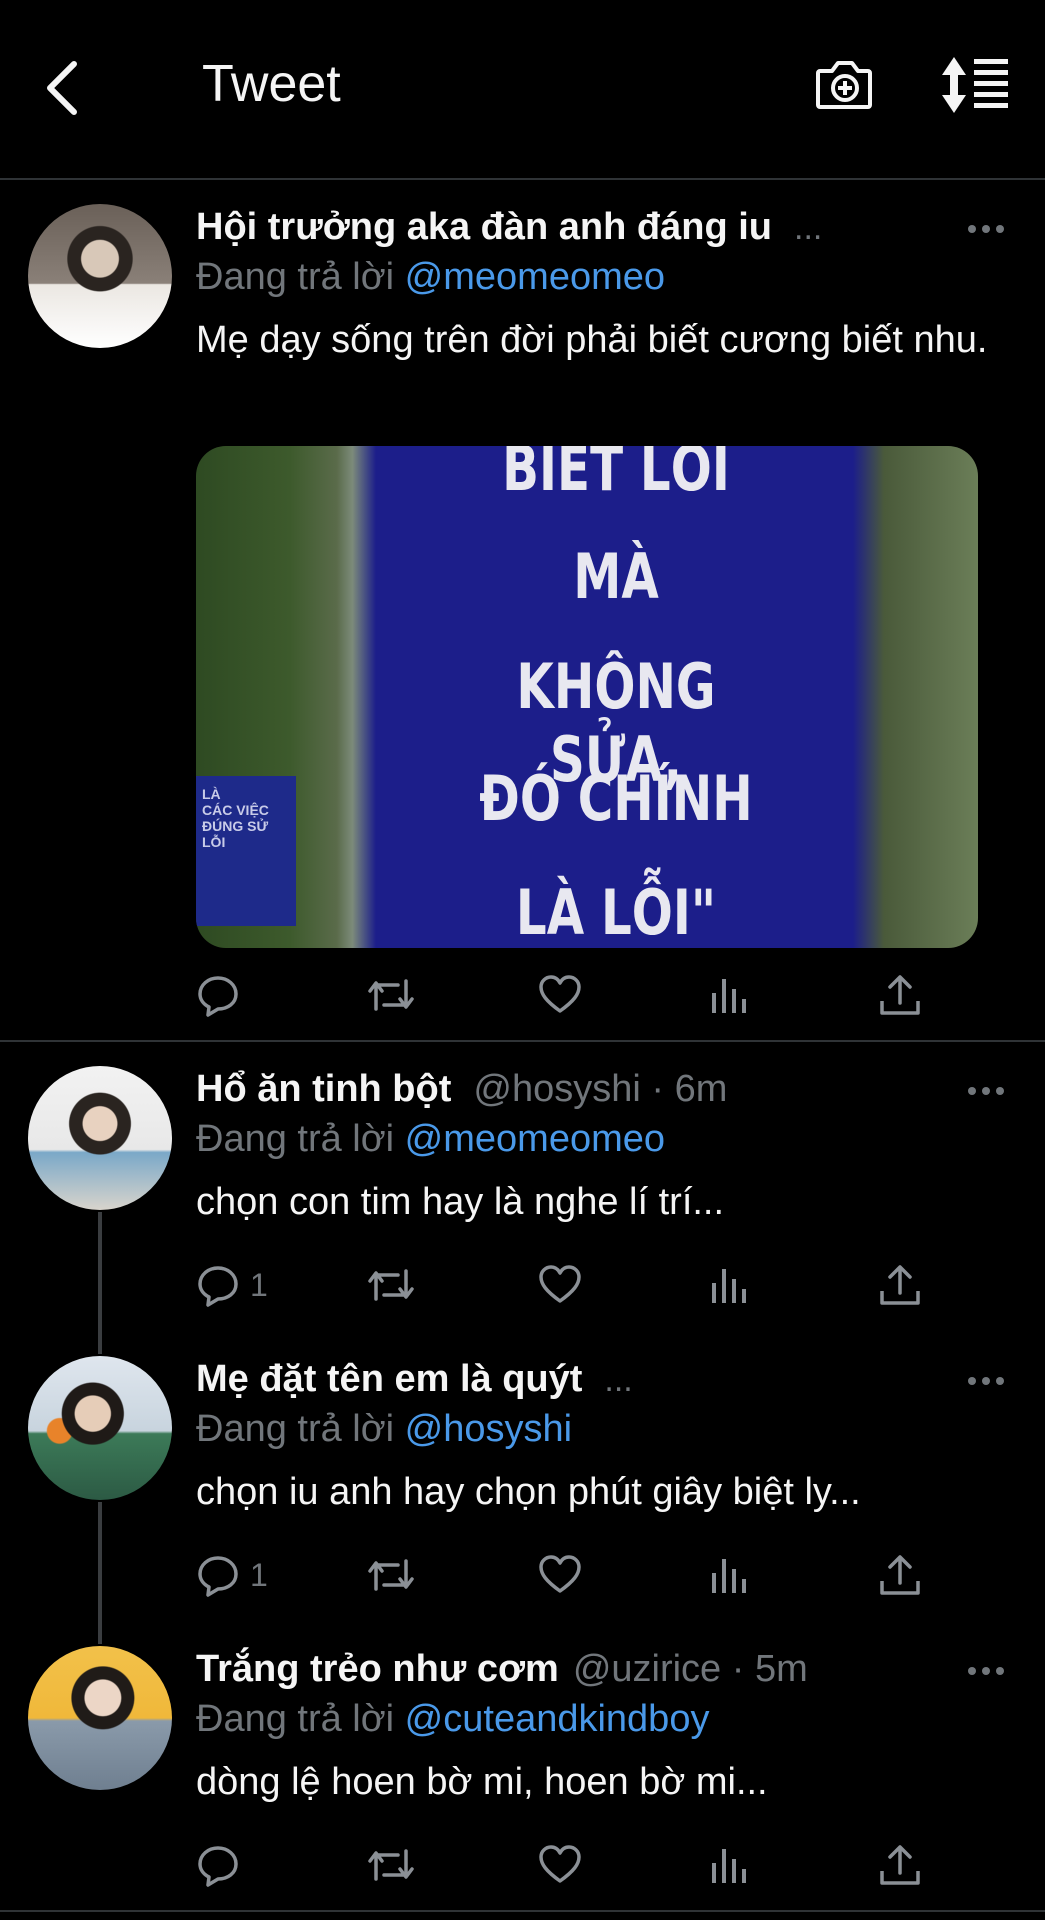 Image resolution: width=1045 pixels, height=1920 pixels. I want to click on author-row: Trắng trẻo như cơm @uzirice · 5m, so click(502, 1669).